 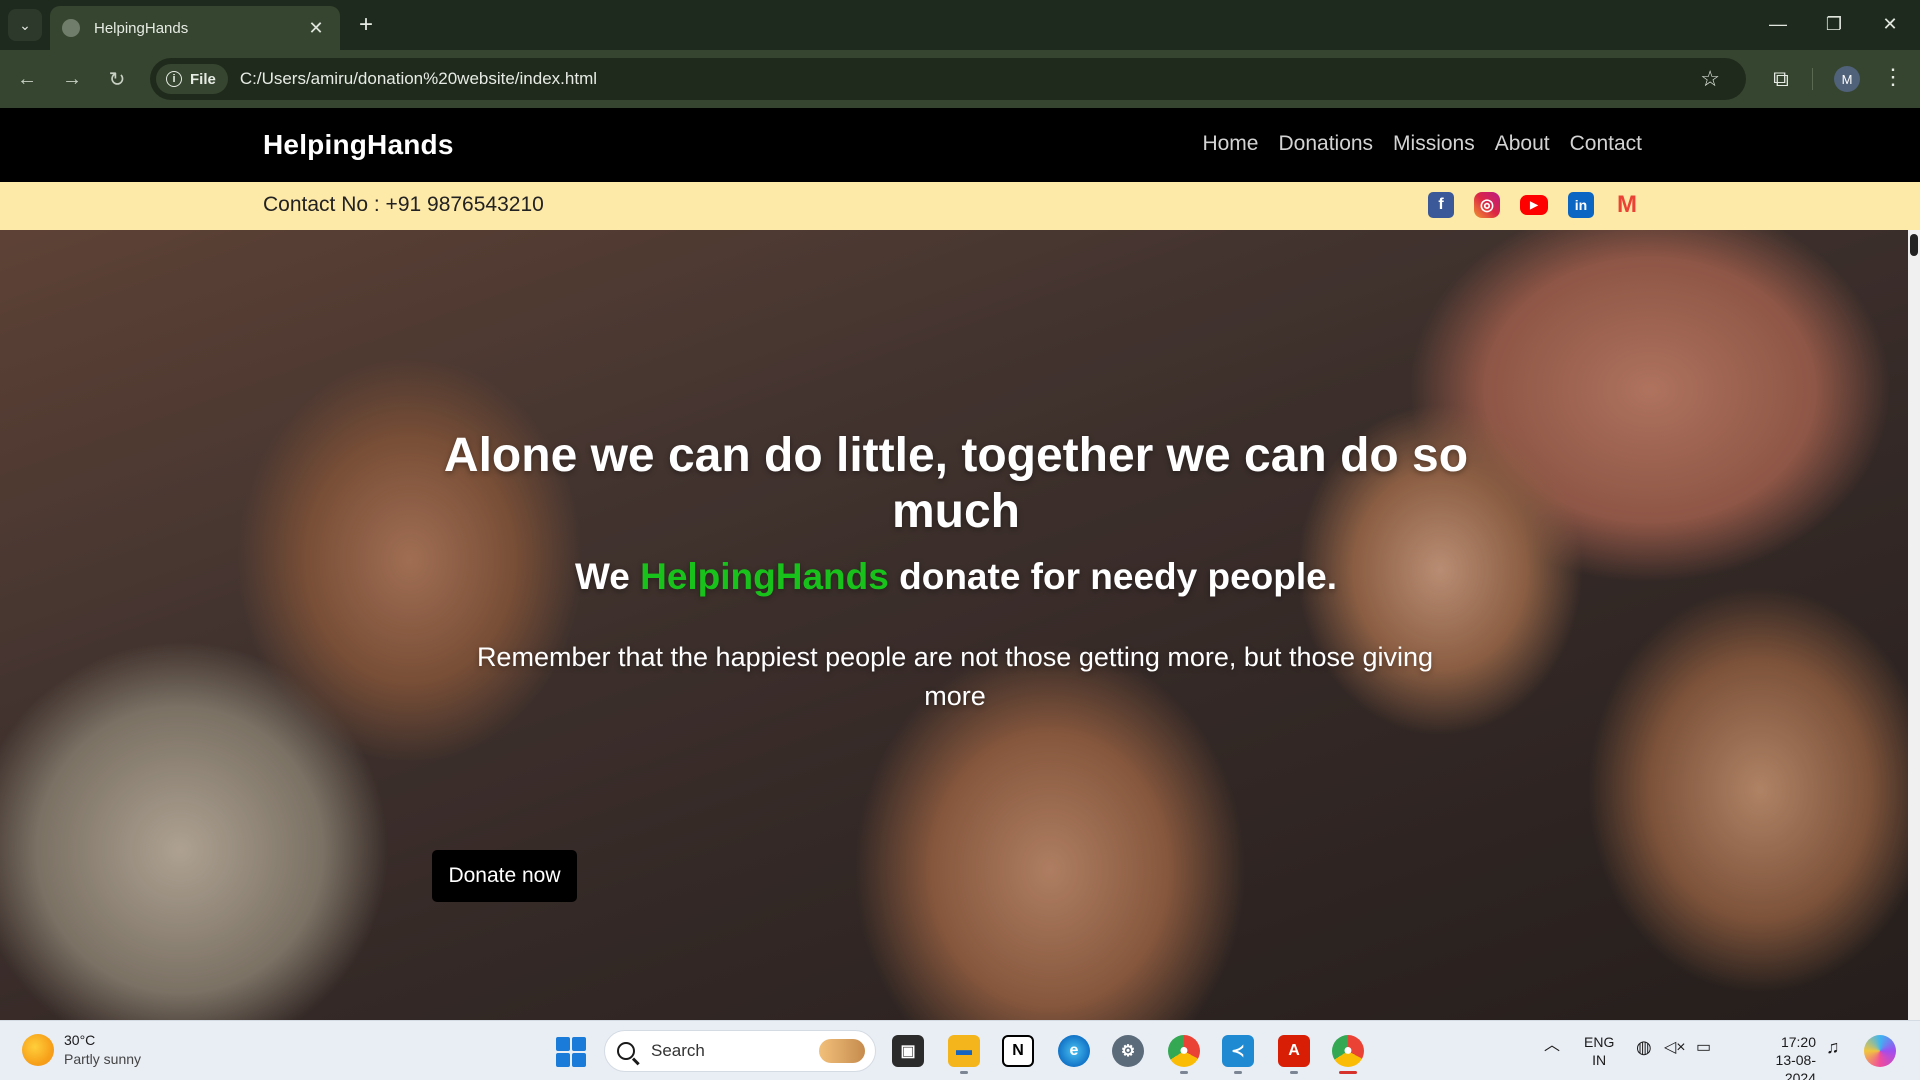 I want to click on file-explorer-icon: ▬, so click(x=964, y=1051).